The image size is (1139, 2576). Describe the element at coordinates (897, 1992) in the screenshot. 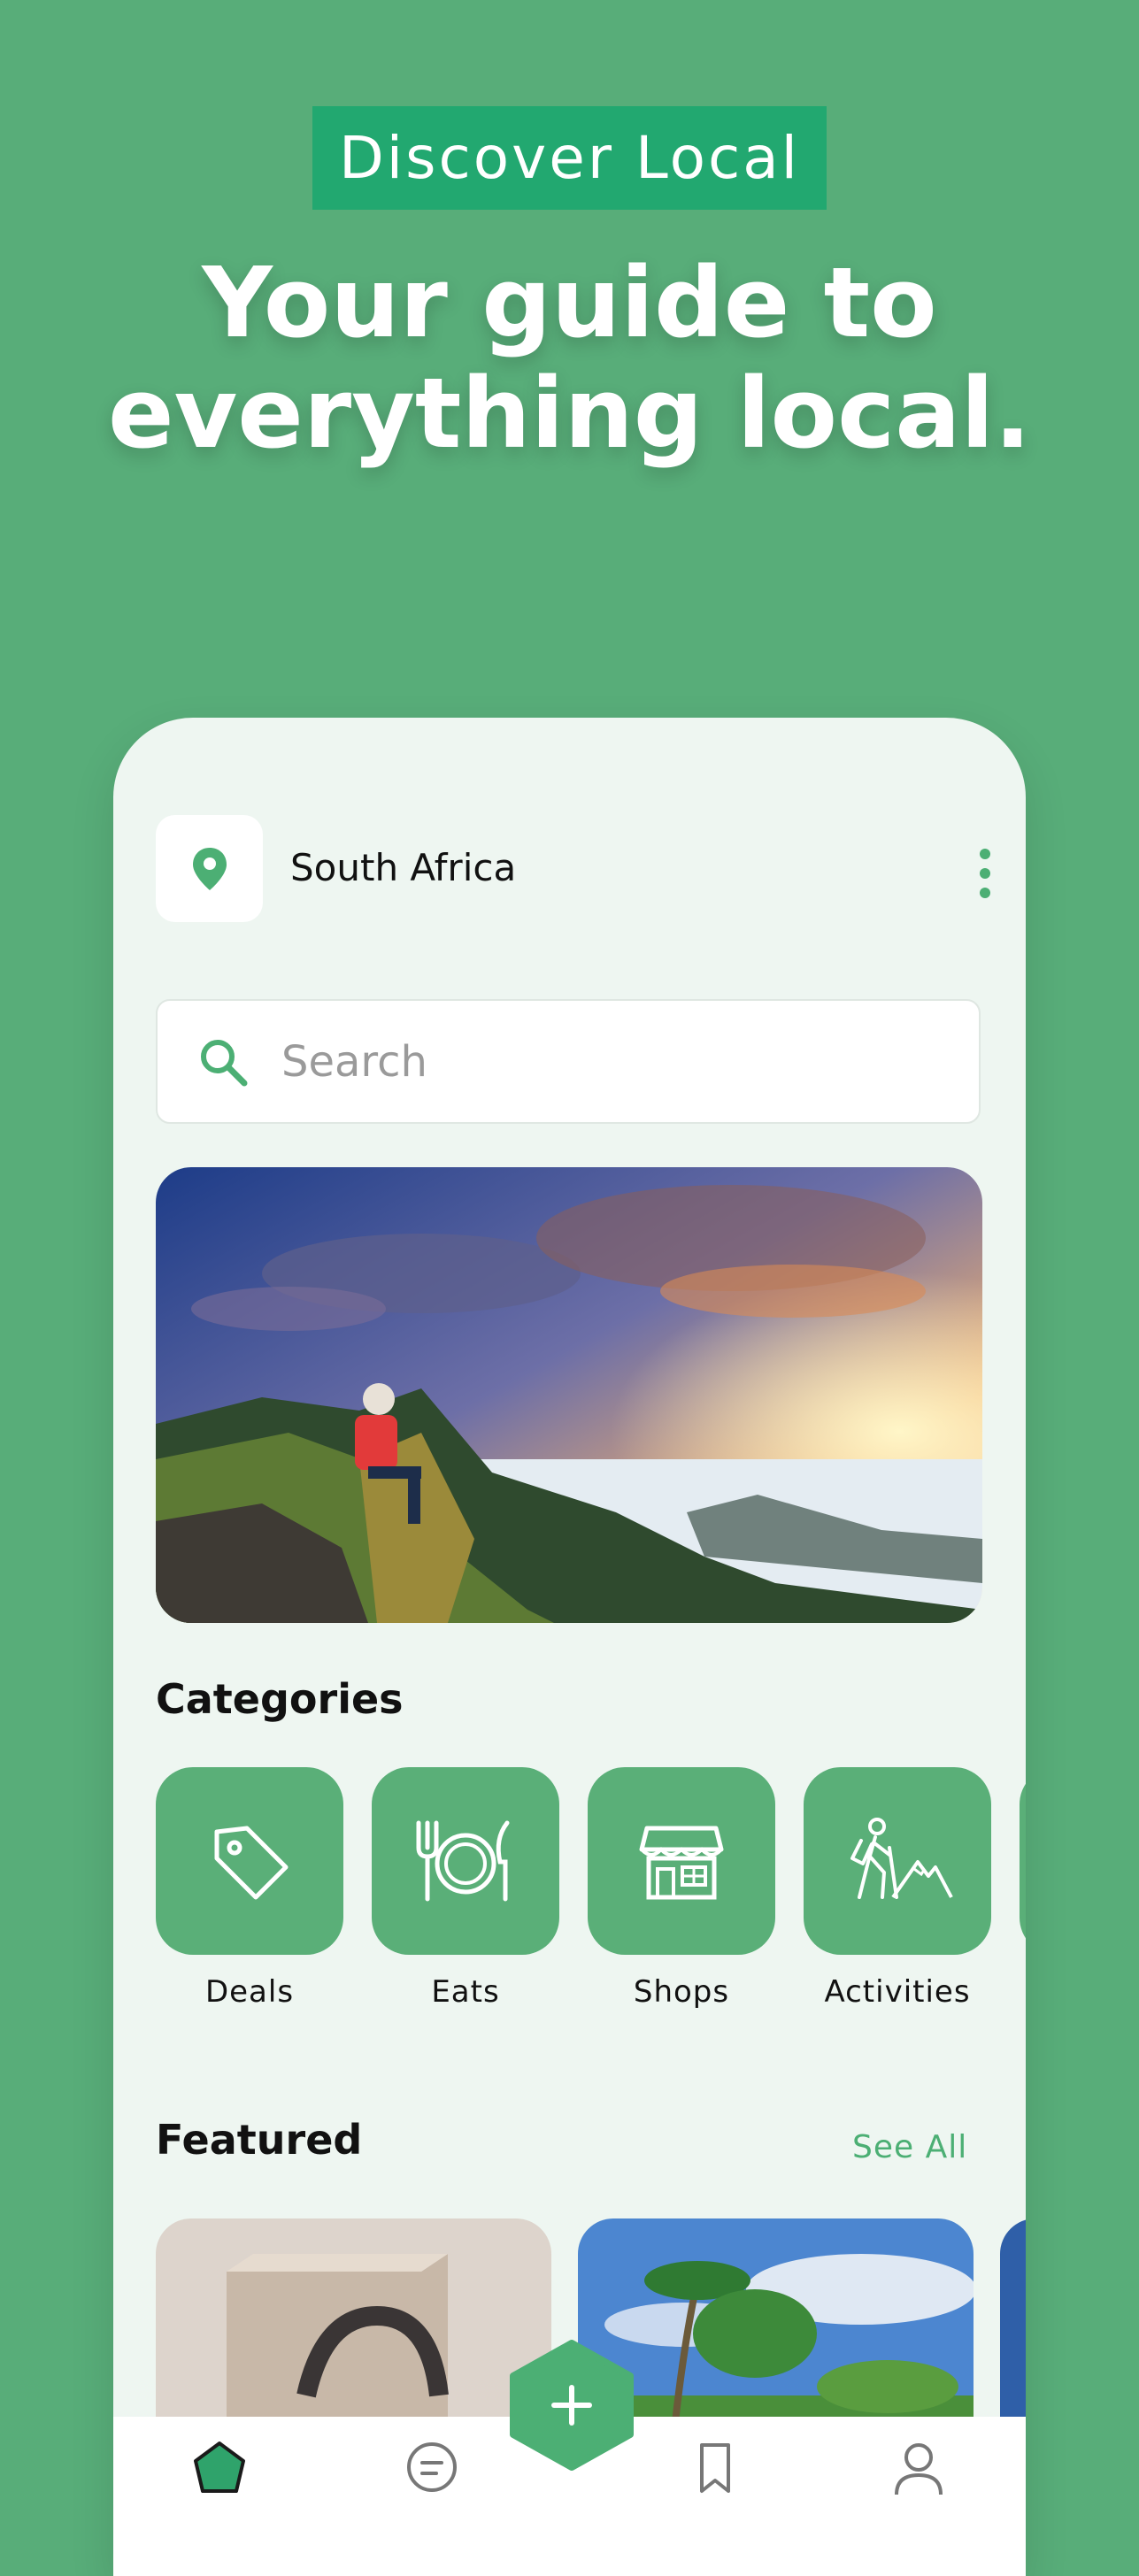

I see `category-label: Activities` at that location.